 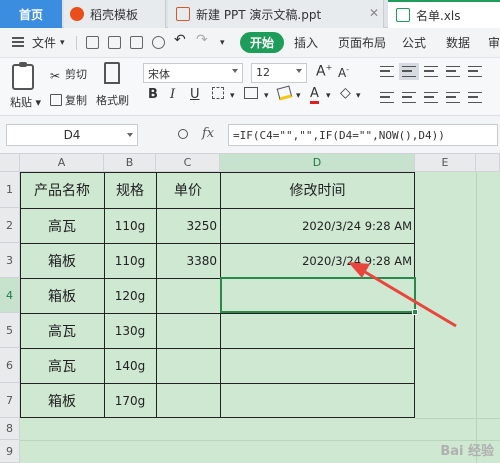 I want to click on row-header-9: 9, so click(x=10, y=451).